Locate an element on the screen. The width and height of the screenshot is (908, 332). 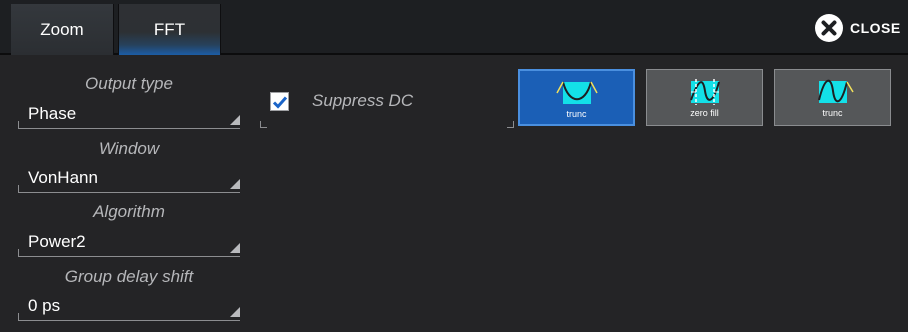
group-delay-shift-input: 0 ps is located at coordinates (131, 308).